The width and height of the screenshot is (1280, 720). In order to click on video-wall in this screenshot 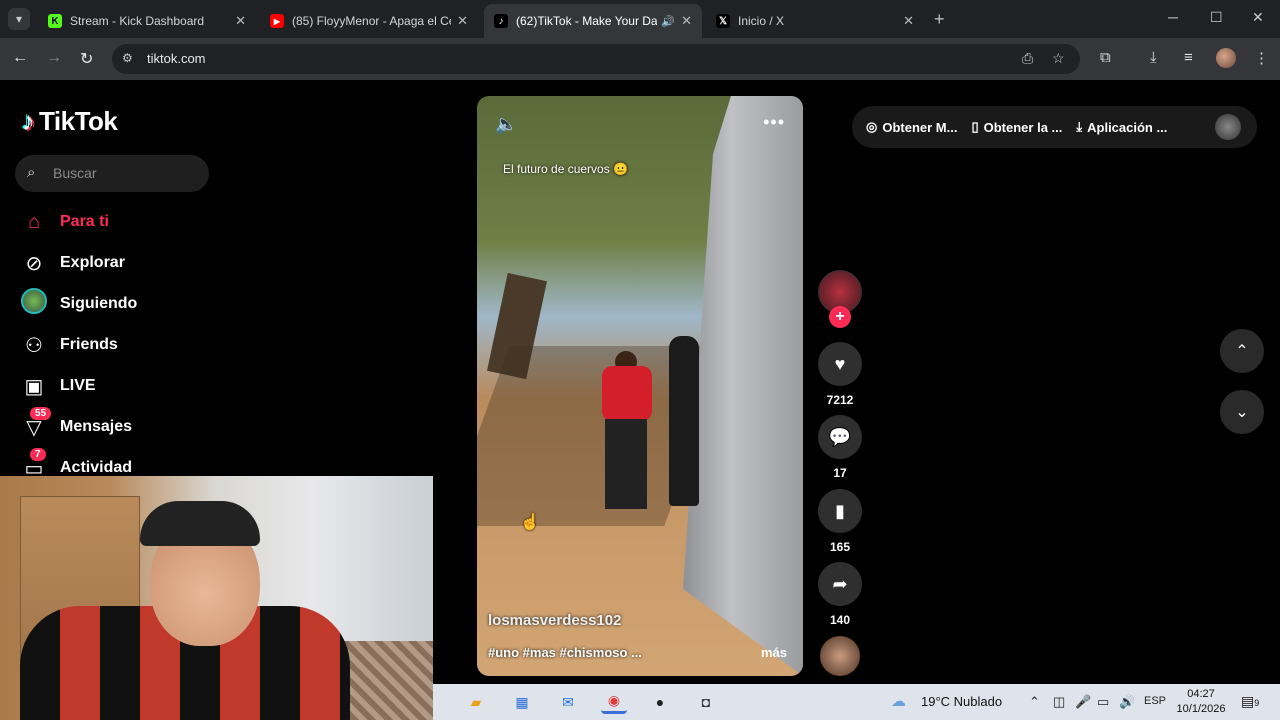, I will do `click(743, 386)`.